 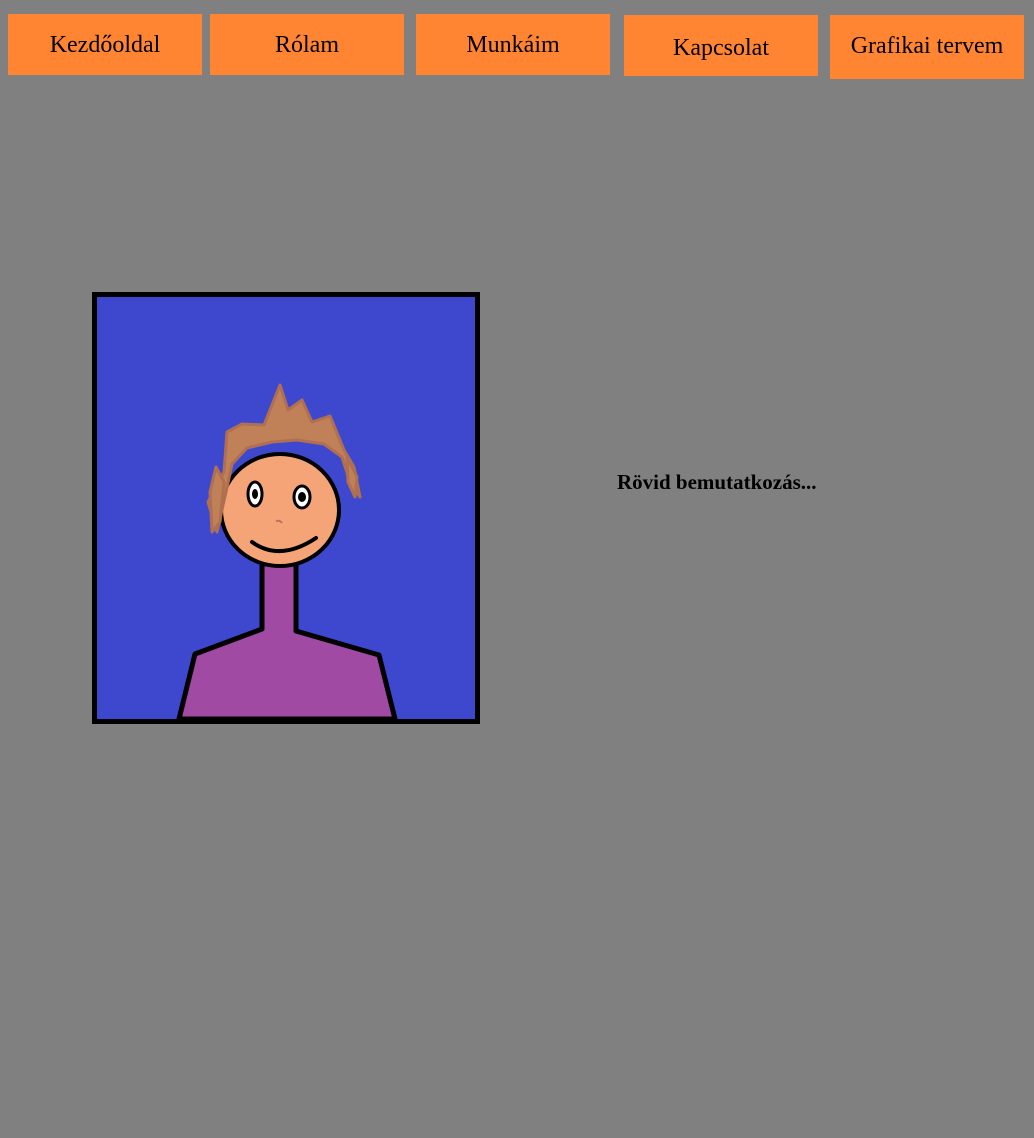 What do you see at coordinates (307, 44) in the screenshot?
I see `nav-button-rolam: Rólam` at bounding box center [307, 44].